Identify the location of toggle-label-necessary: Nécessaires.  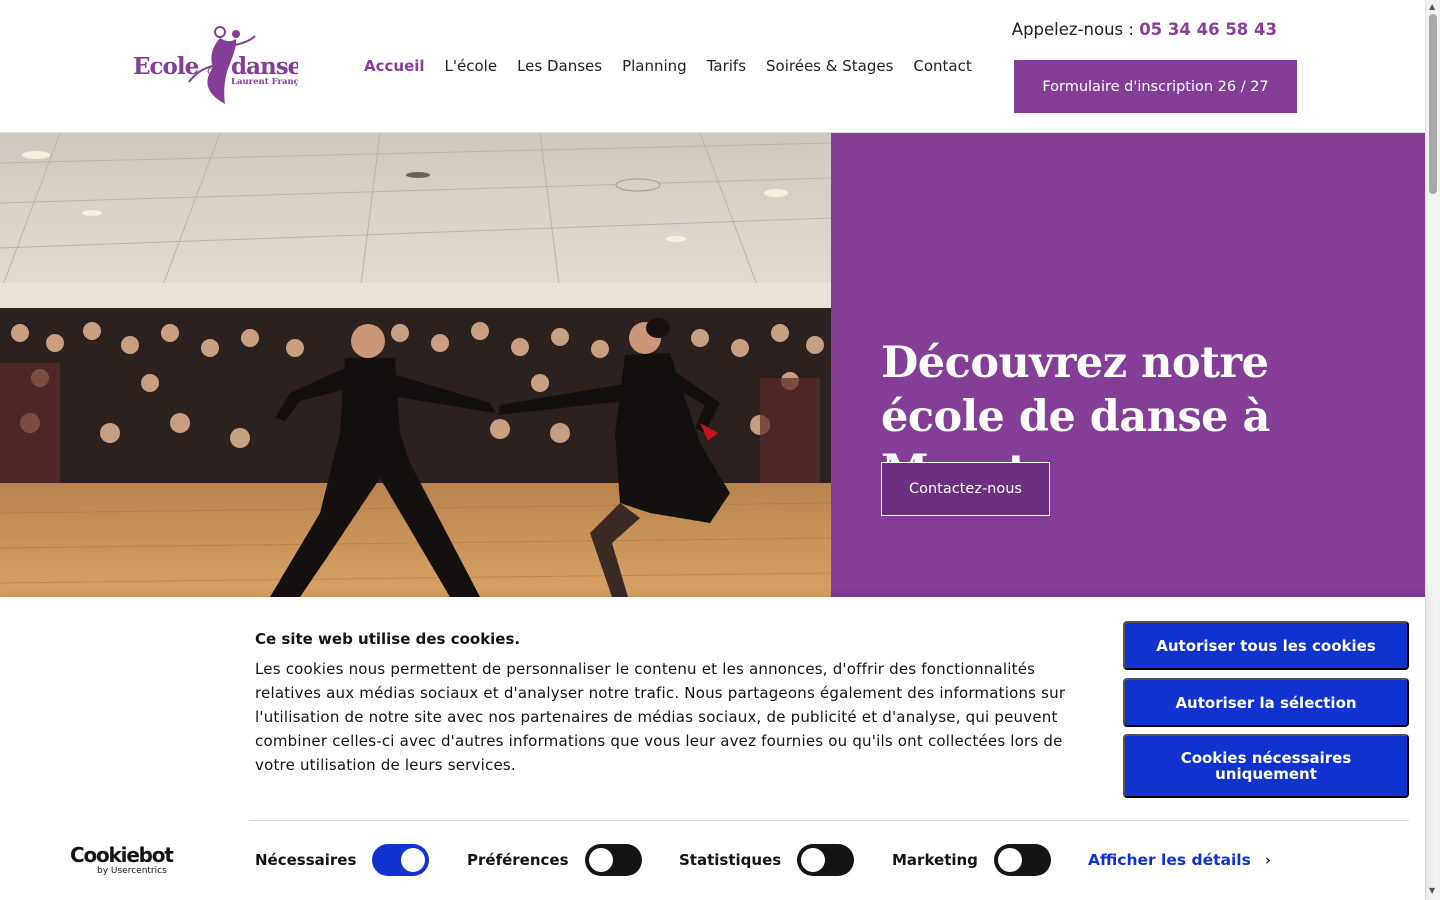
(306, 860).